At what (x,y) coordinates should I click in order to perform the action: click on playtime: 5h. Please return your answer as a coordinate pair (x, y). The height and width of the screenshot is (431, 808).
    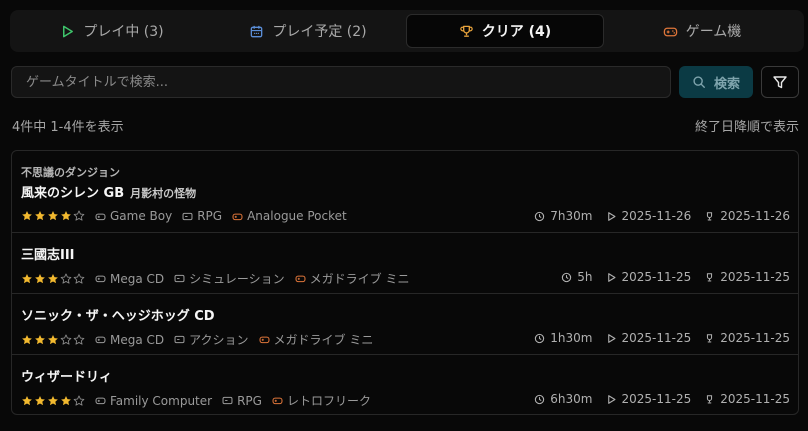
    Looking at the image, I should click on (577, 277).